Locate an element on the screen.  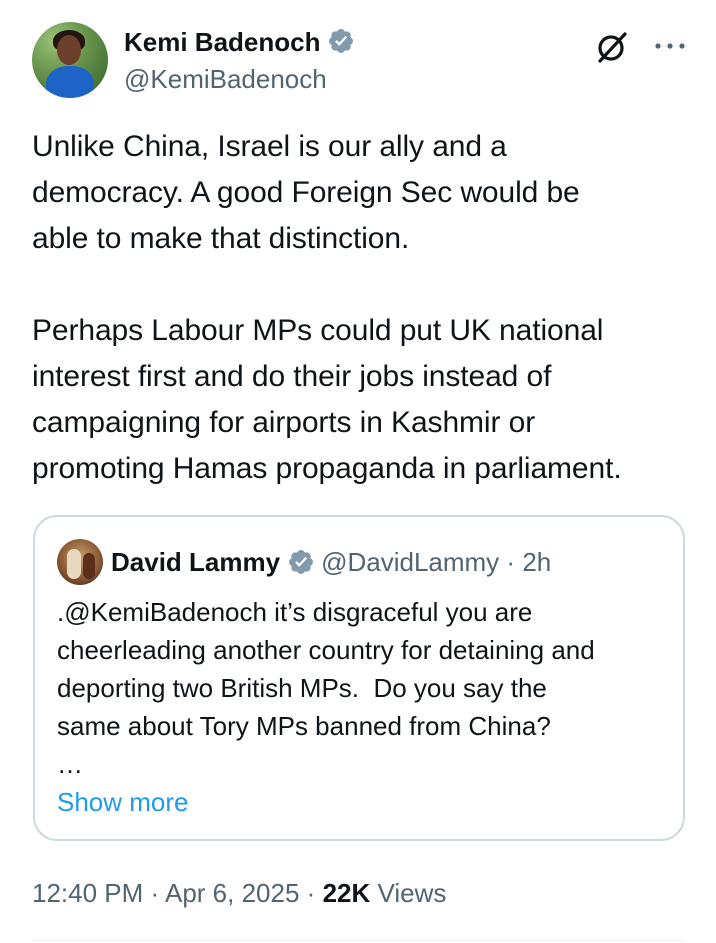
tweet-metadata: 12:40 PM · Apr 6, 2025 · 22K Views is located at coordinates (239, 893).